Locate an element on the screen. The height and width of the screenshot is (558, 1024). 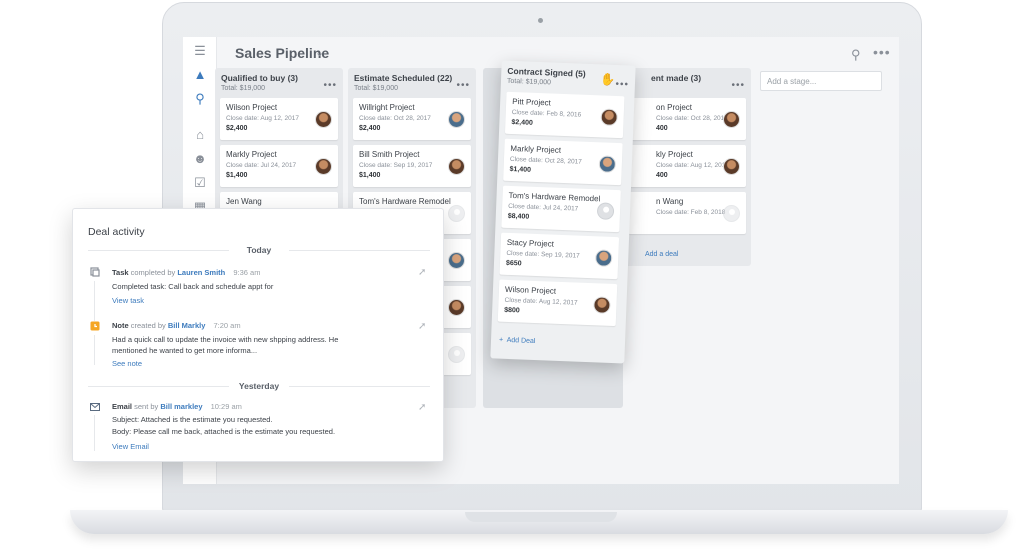
stage-header: Estimate Scheduled (22) Total: $19,000 is located at coordinates (412, 82).